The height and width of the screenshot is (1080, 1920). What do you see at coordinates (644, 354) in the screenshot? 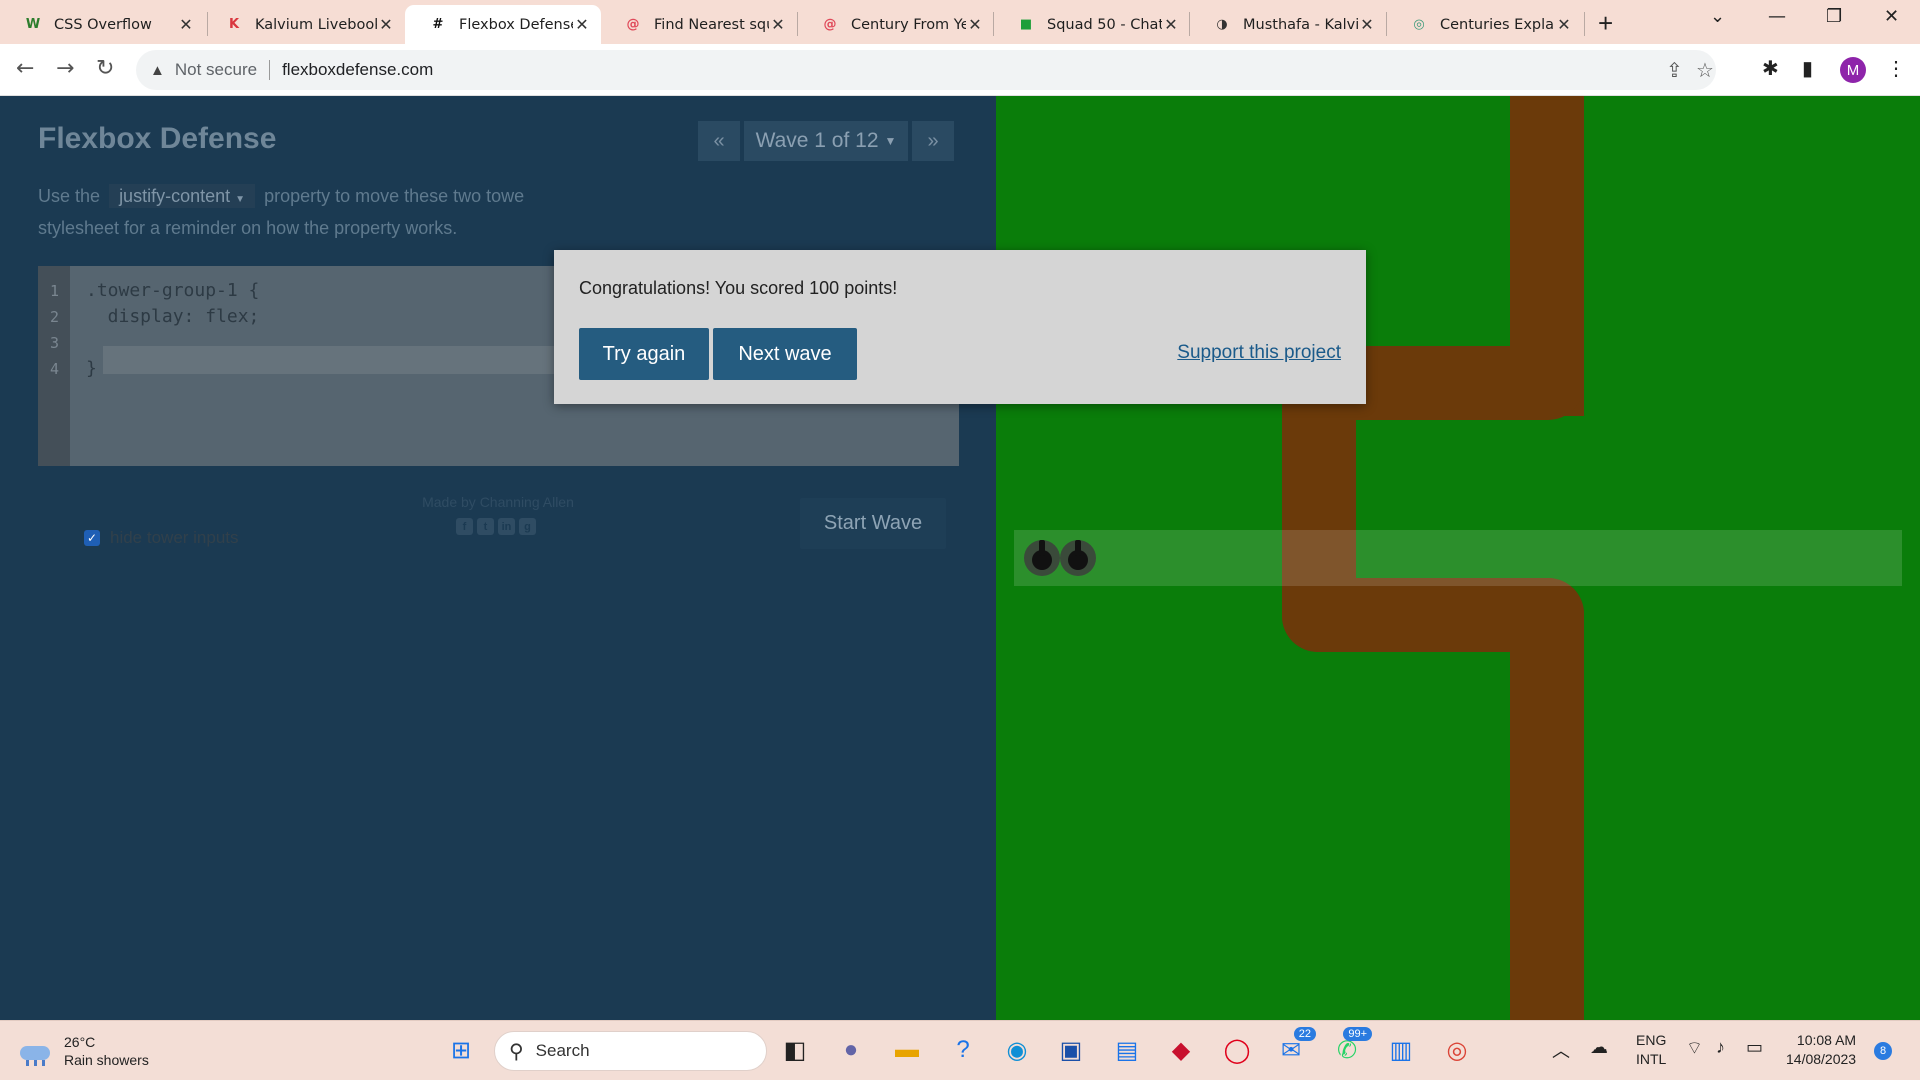
I see `try-again-button: Try again` at bounding box center [644, 354].